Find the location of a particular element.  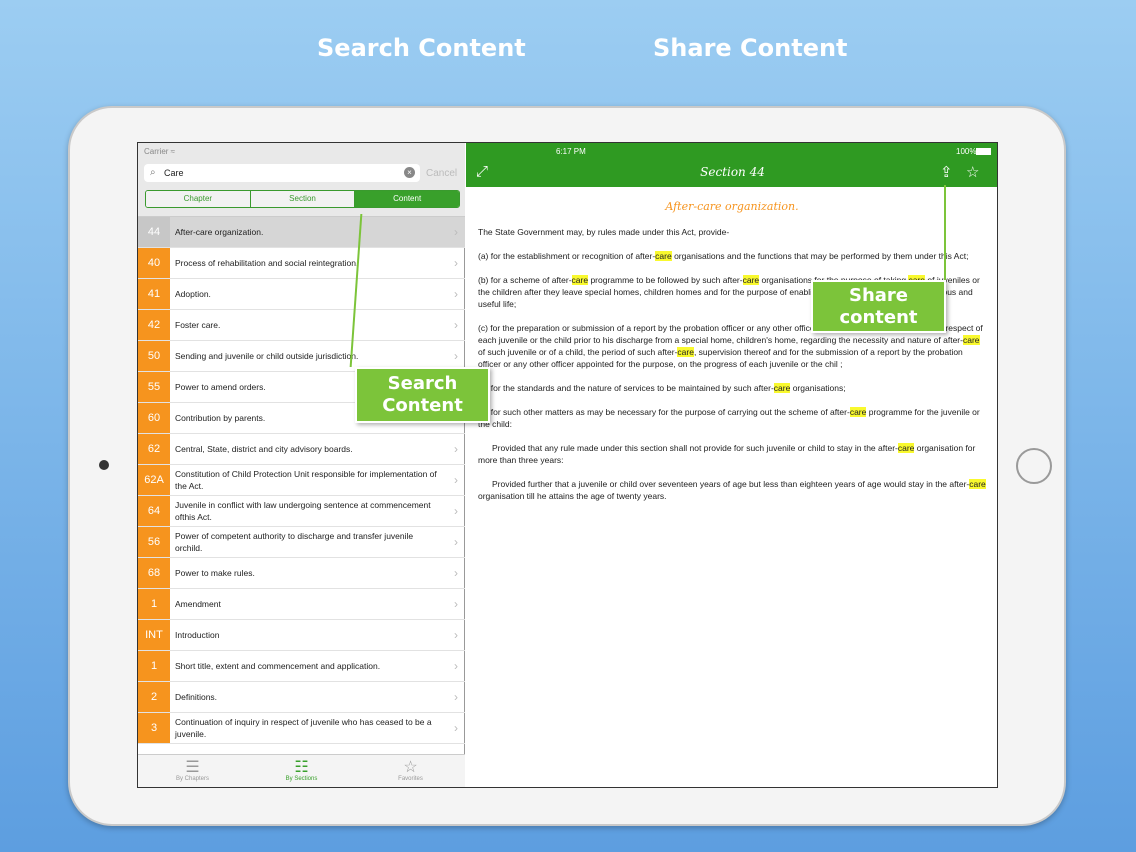

share-callout-line2: content is located at coordinates (878, 317).